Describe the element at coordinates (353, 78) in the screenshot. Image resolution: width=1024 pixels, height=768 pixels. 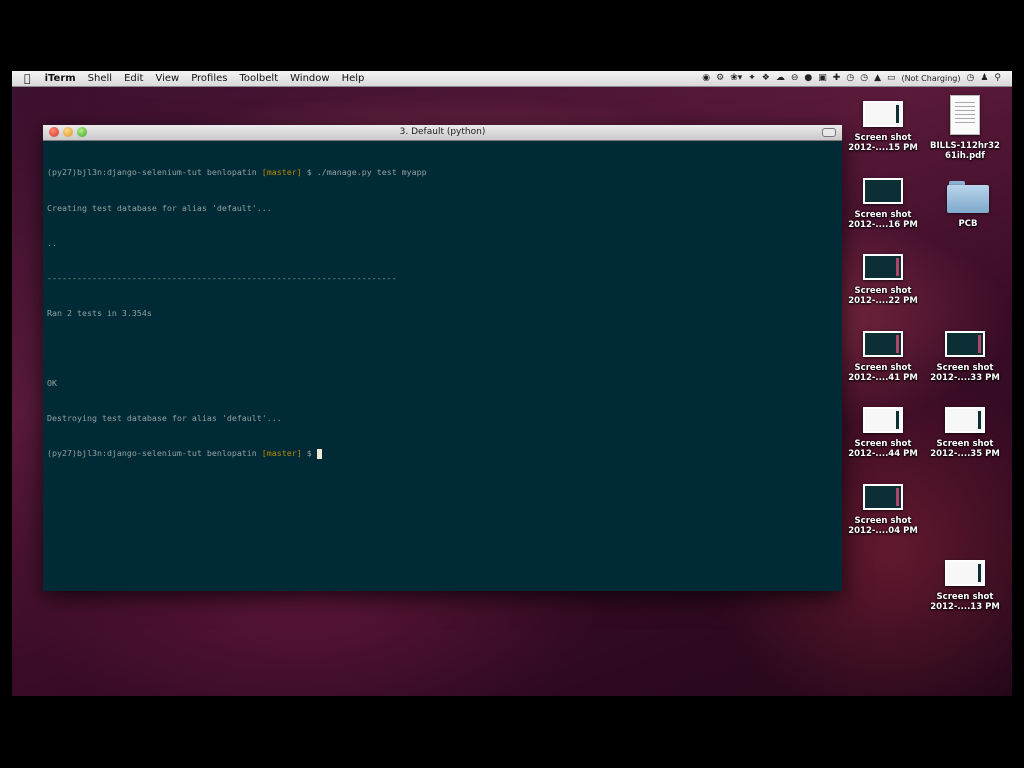
I see `menu-help: Help` at that location.